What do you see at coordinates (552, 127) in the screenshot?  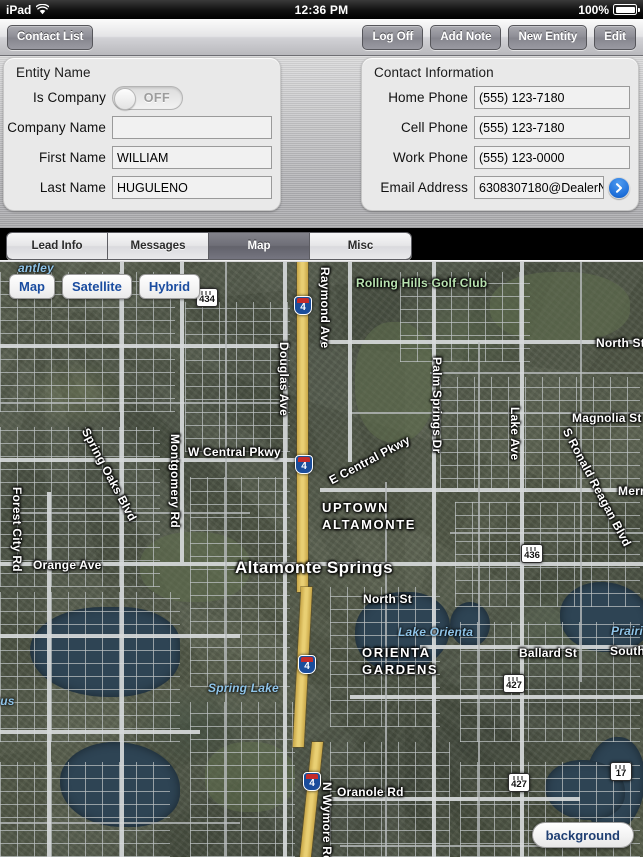 I see `cell-phone-input: (555) 123-7180` at bounding box center [552, 127].